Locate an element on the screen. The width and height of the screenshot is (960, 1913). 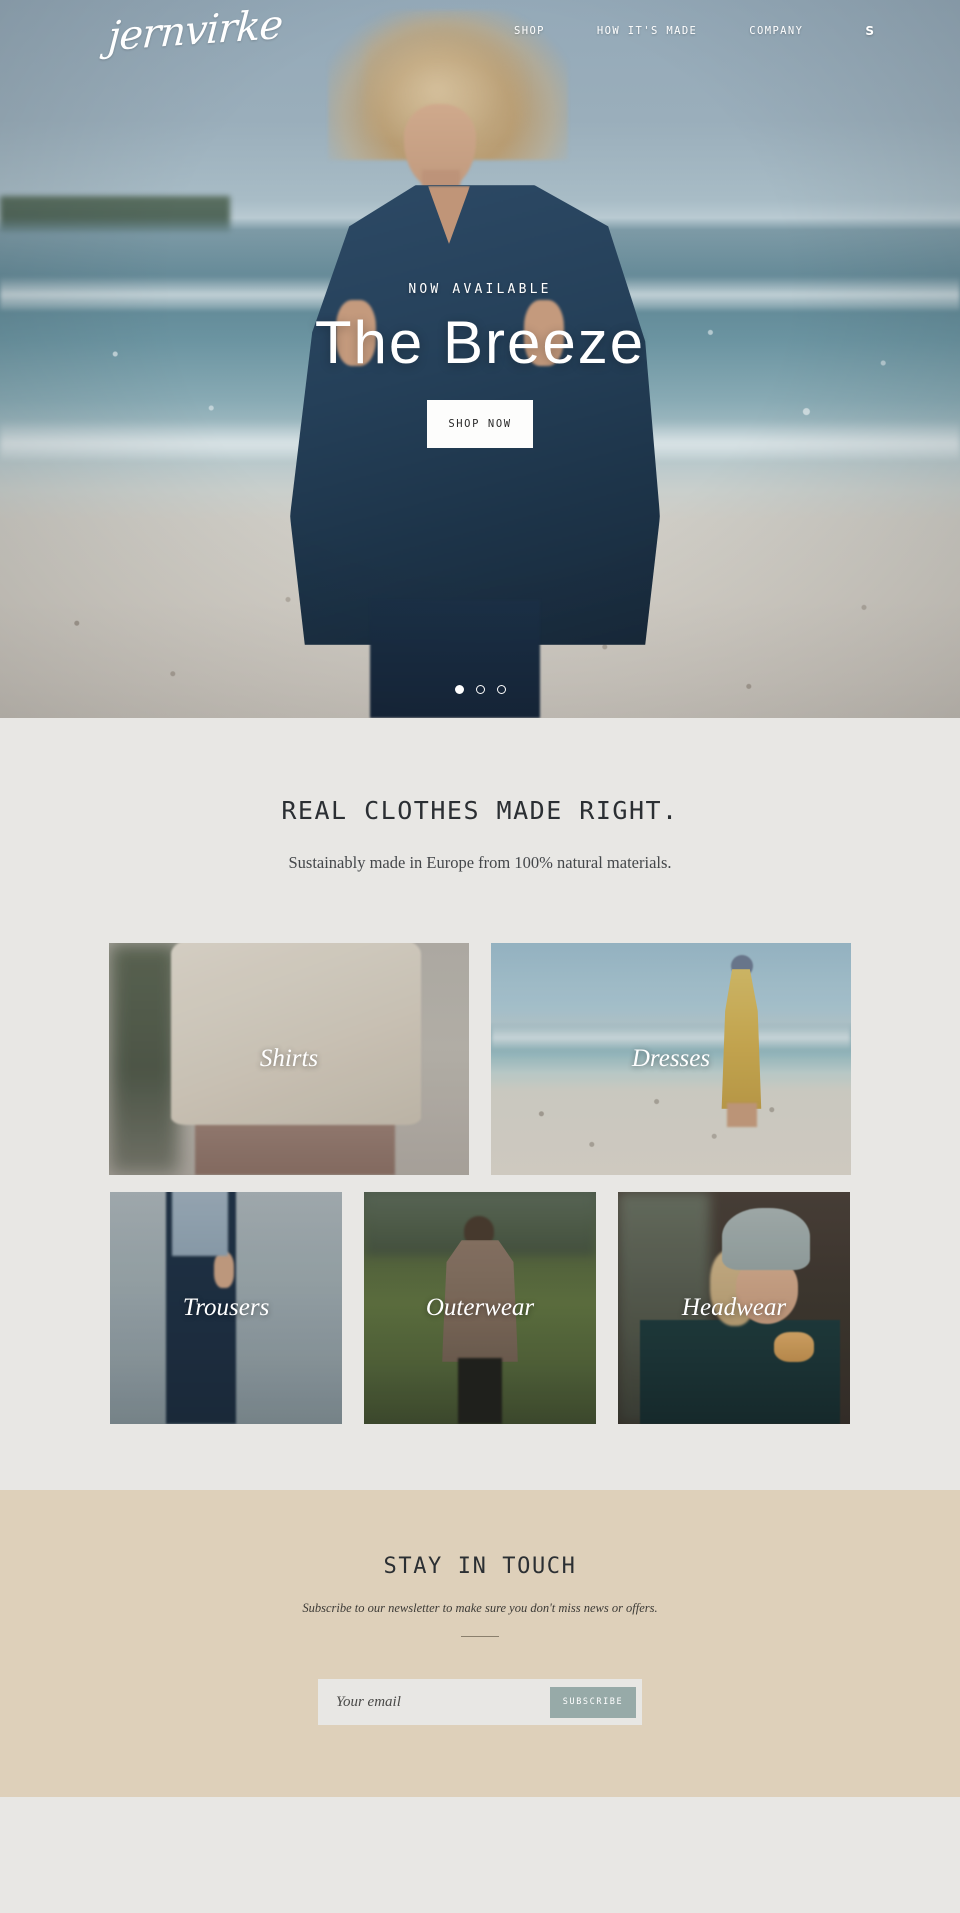
nav-item-company: COMPANY is located at coordinates (776, 31).